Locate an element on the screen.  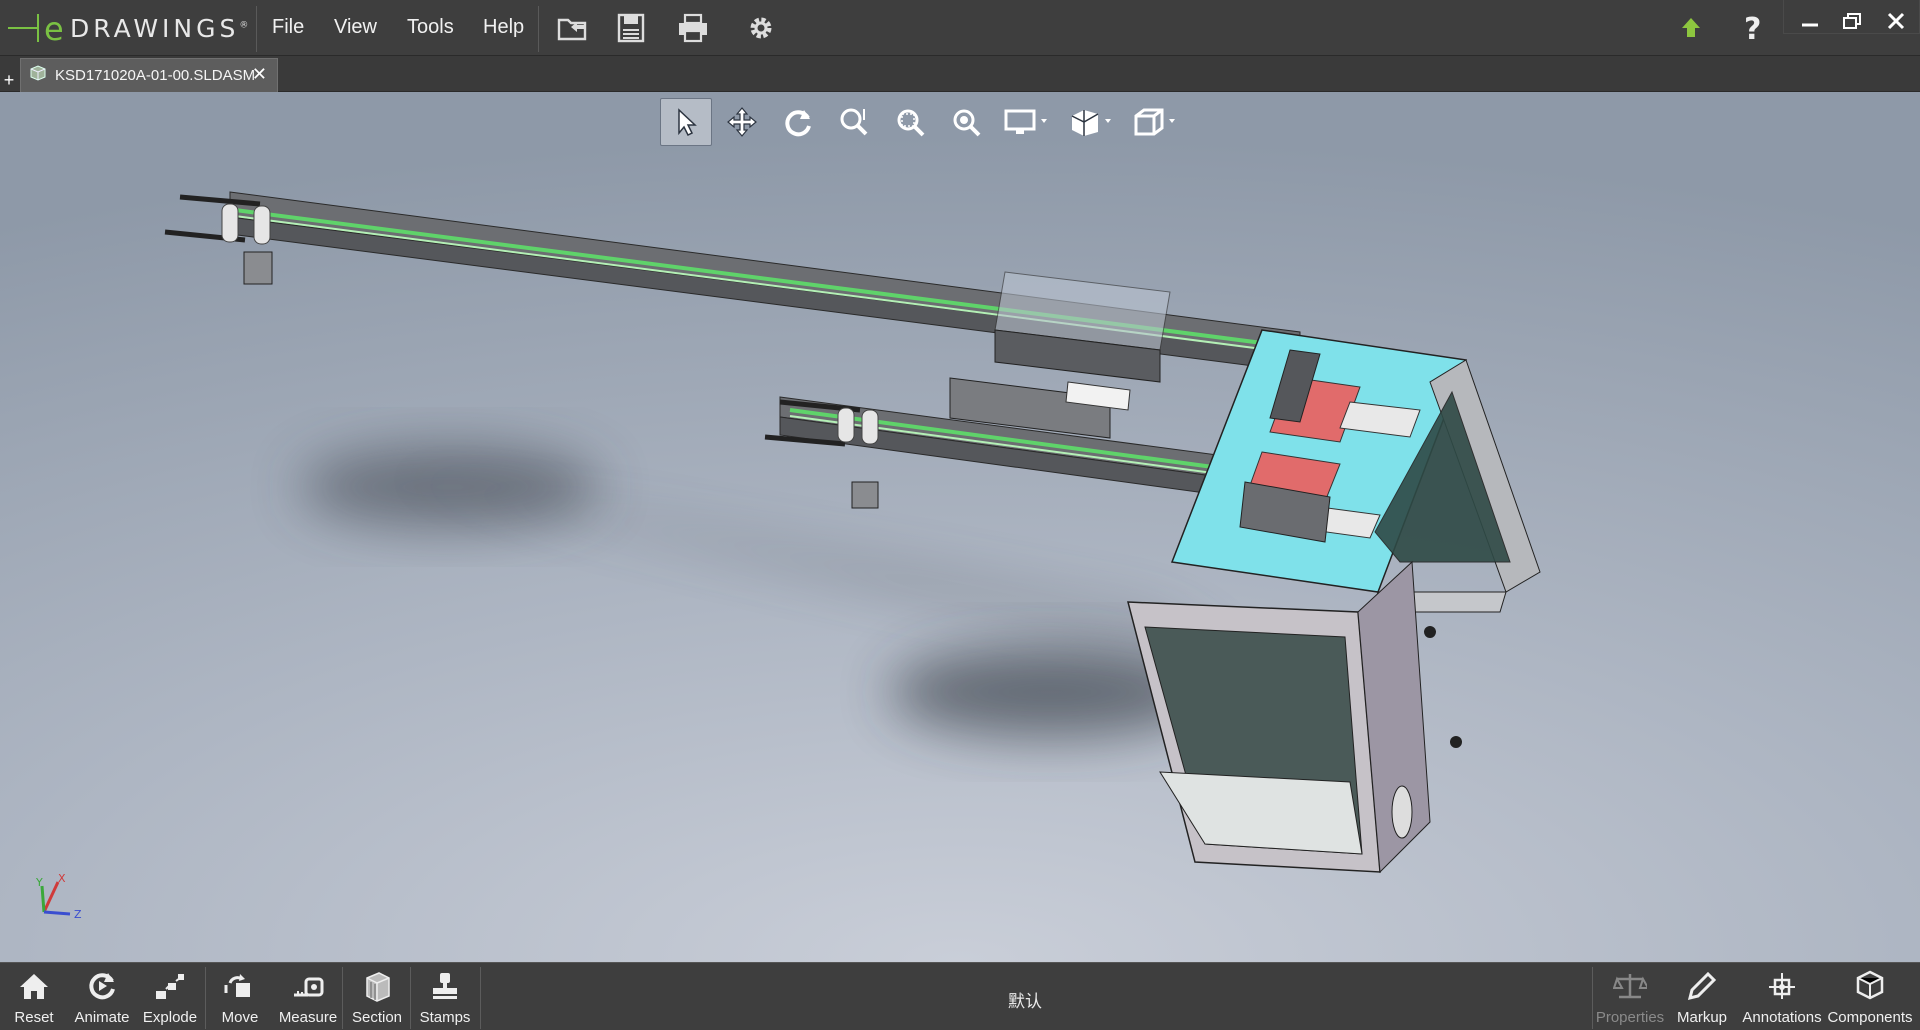
animate-button: Animate is located at coordinates (102, 996).